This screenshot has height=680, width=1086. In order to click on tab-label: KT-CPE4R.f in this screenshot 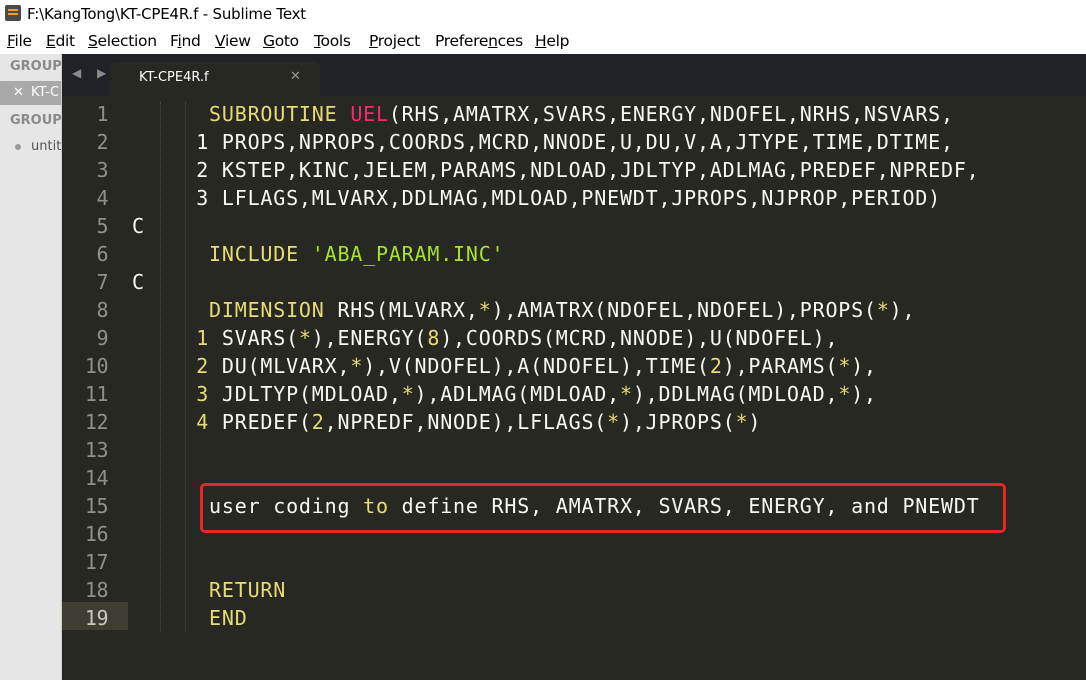, I will do `click(174, 77)`.